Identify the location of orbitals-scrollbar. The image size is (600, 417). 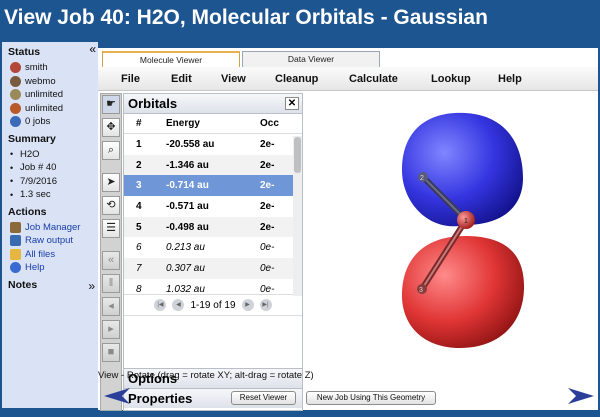
(297, 216).